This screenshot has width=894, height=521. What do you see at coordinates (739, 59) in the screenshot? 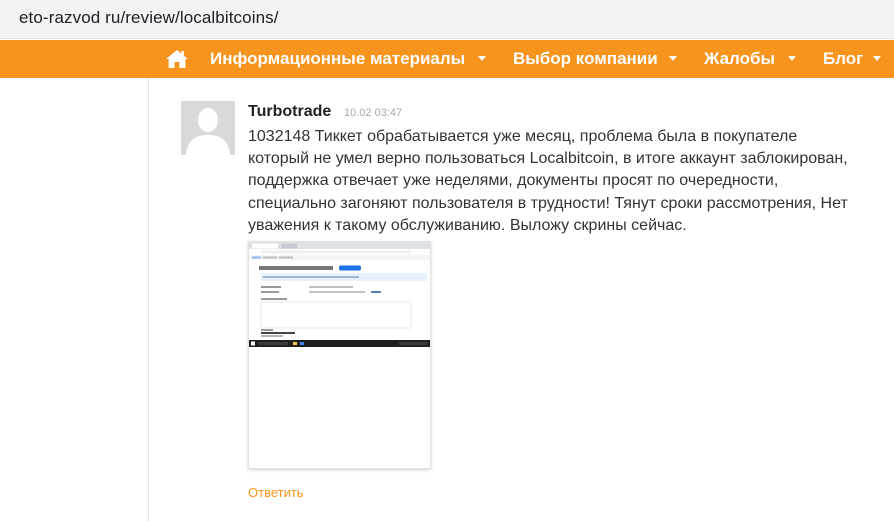
I see `nav-item-complaints: Жалобы` at bounding box center [739, 59].